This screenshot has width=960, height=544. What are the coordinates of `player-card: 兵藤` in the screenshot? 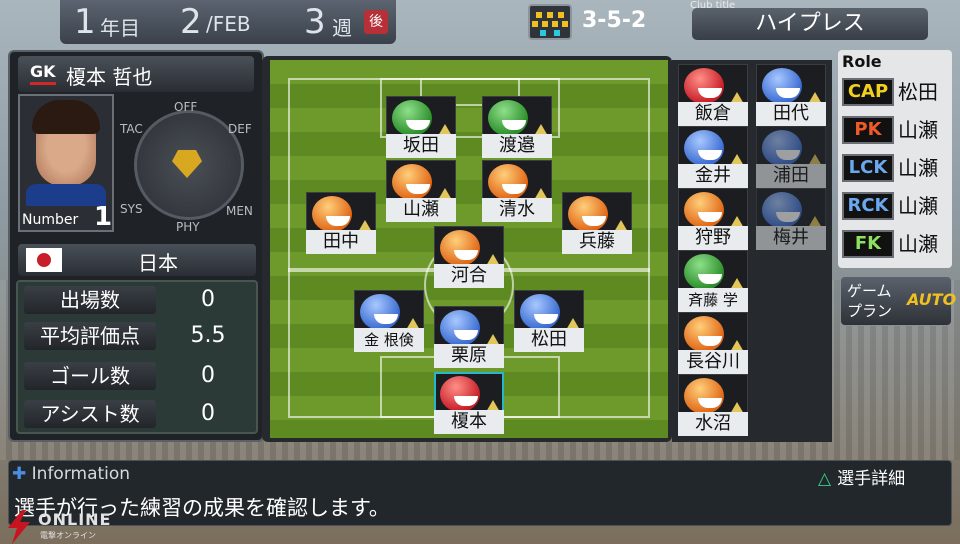 It's located at (597, 224).